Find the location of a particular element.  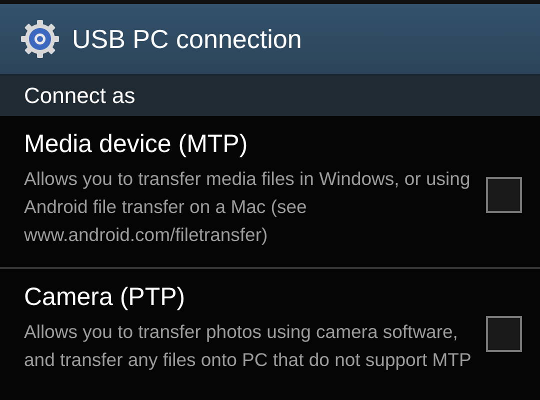

option-title: Camera (PTP) is located at coordinates (105, 297).